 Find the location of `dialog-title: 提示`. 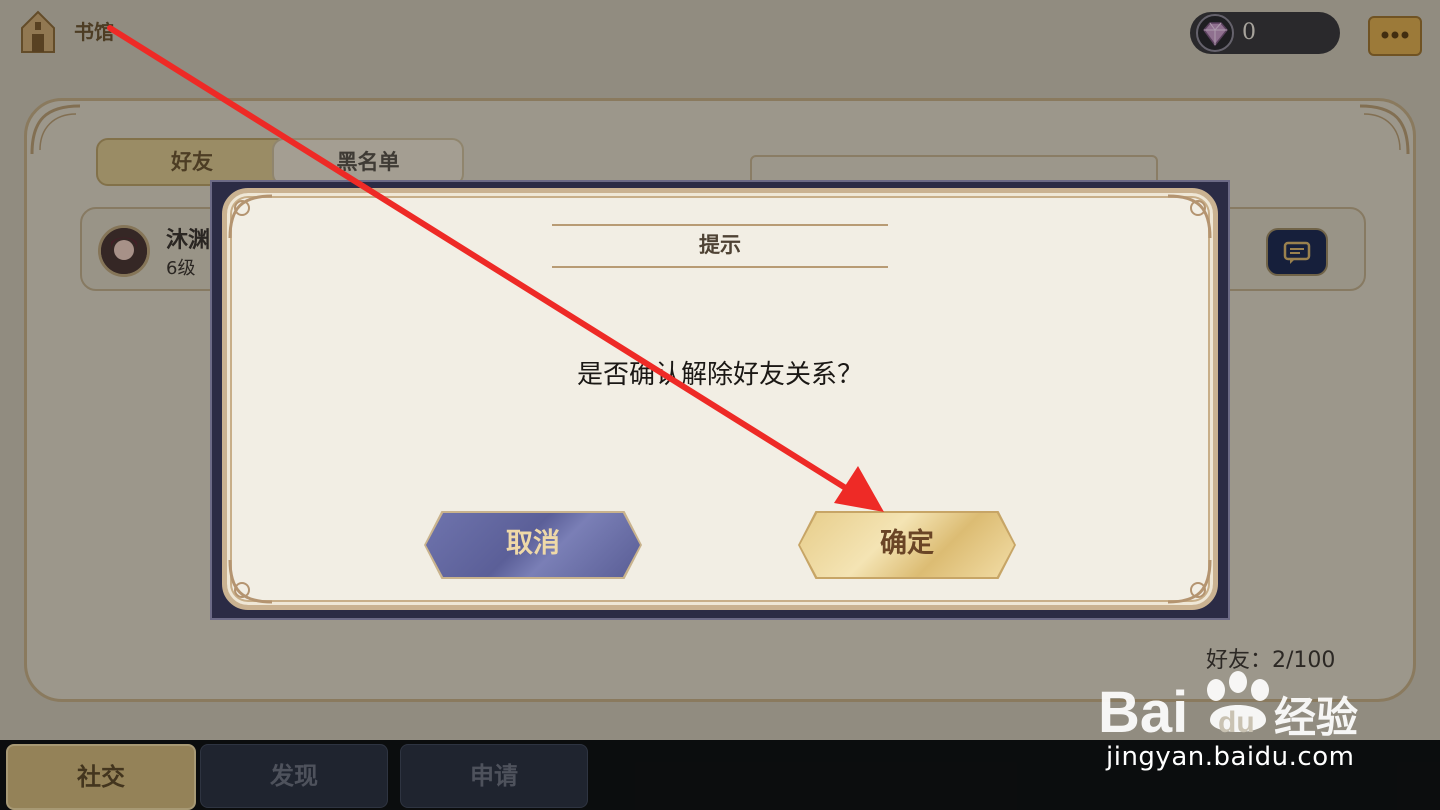

dialog-title: 提示 is located at coordinates (720, 244).